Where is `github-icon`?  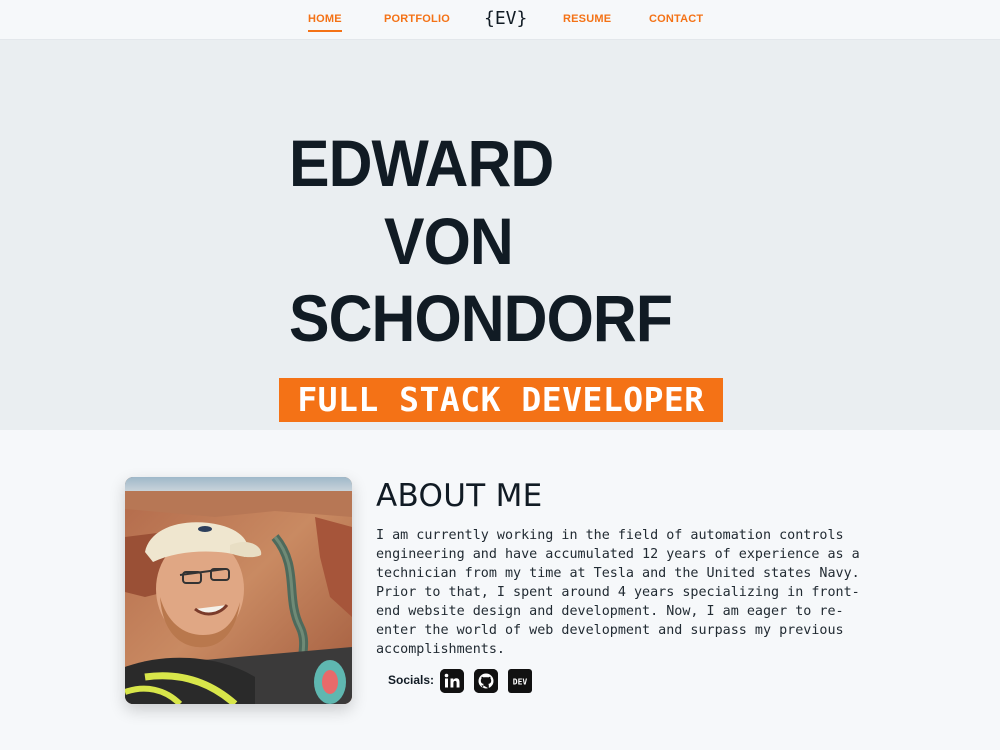
github-icon is located at coordinates (486, 681).